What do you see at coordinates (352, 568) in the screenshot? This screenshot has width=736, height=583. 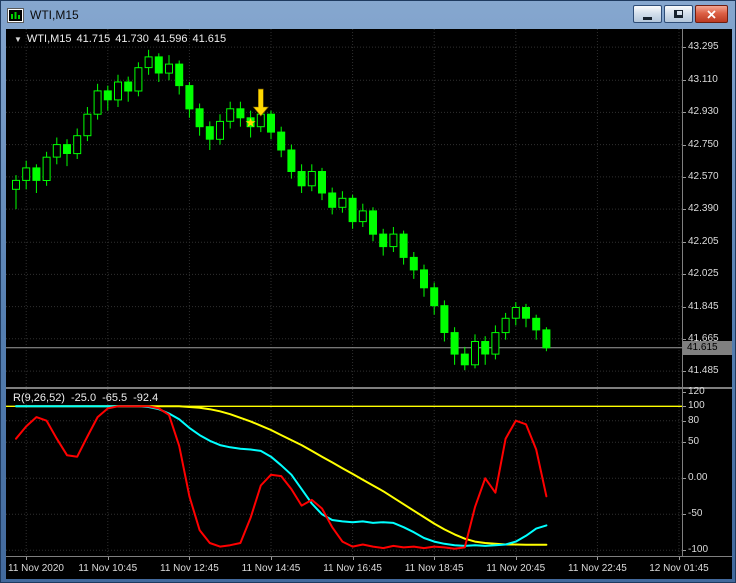 I see `time-axis-label: 11 Nov 16:45` at bounding box center [352, 568].